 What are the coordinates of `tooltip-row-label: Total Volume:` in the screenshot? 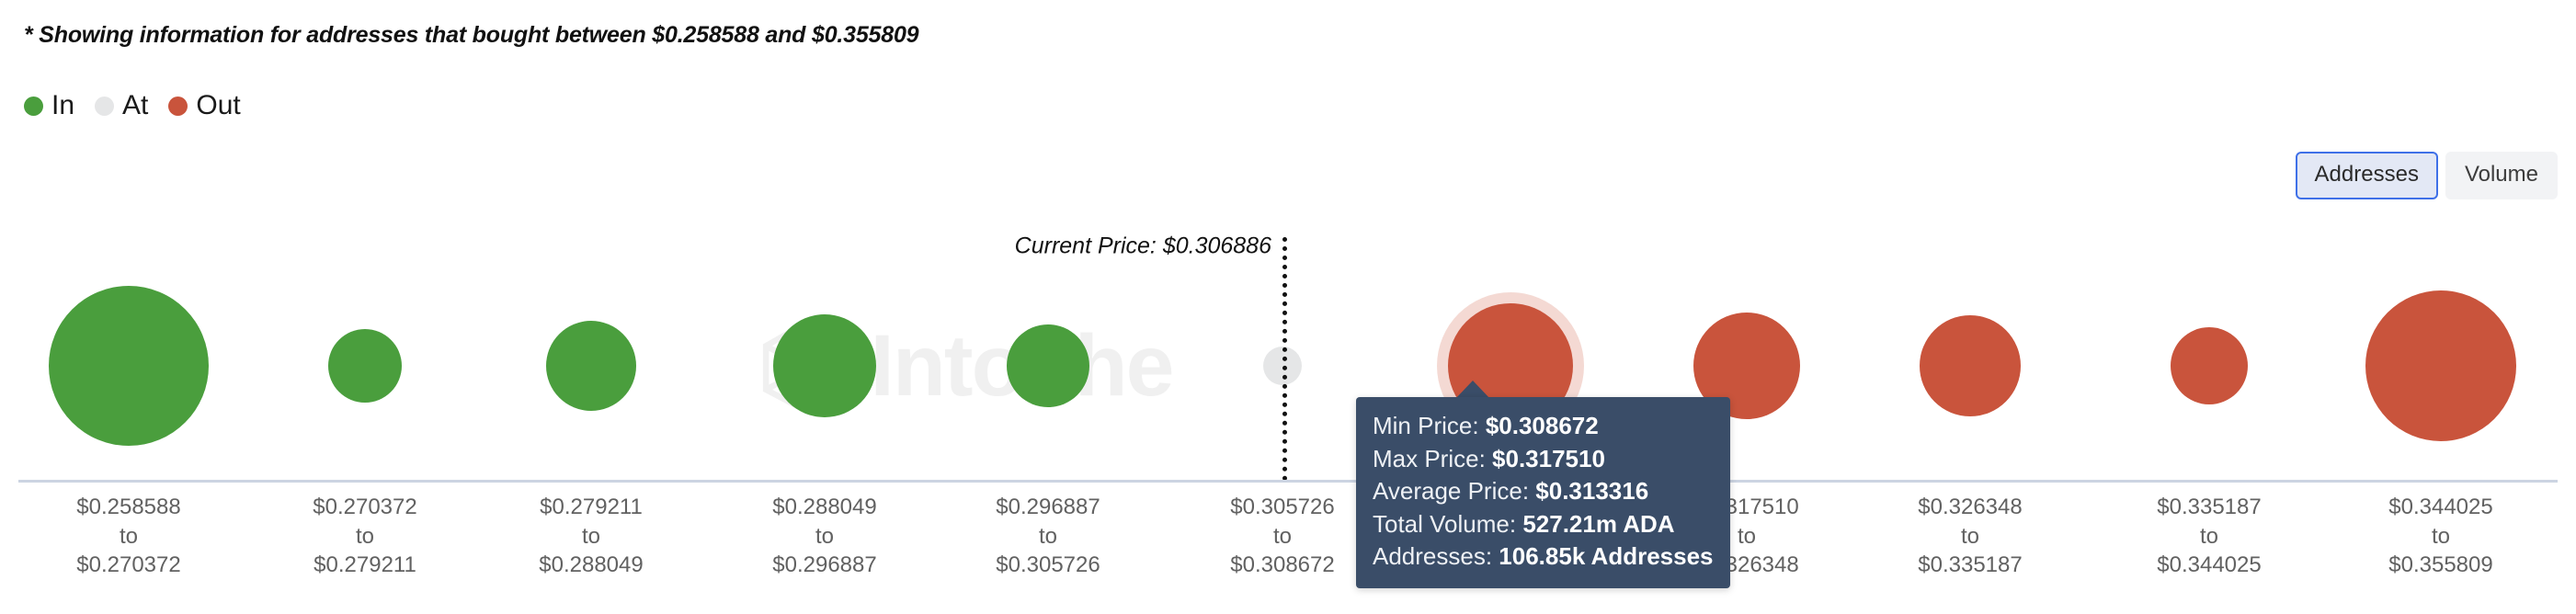 It's located at (1448, 523).